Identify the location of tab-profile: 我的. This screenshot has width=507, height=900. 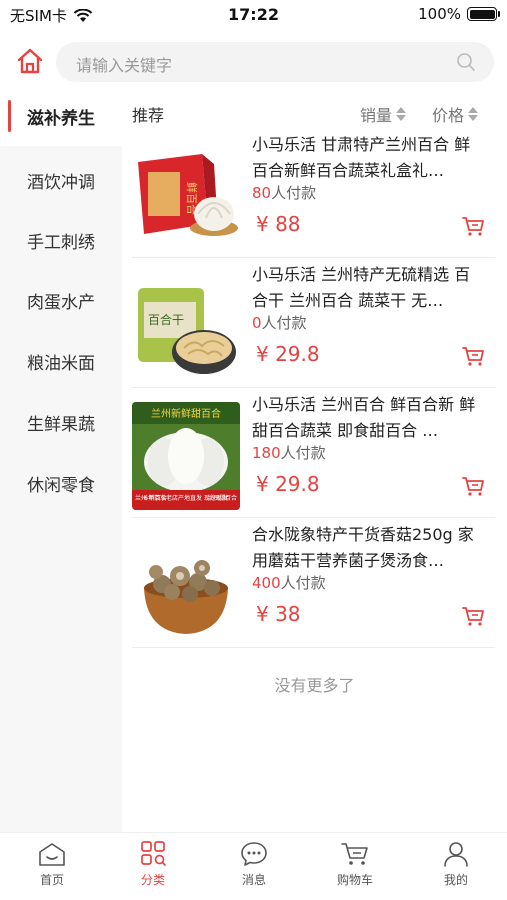
(456, 869).